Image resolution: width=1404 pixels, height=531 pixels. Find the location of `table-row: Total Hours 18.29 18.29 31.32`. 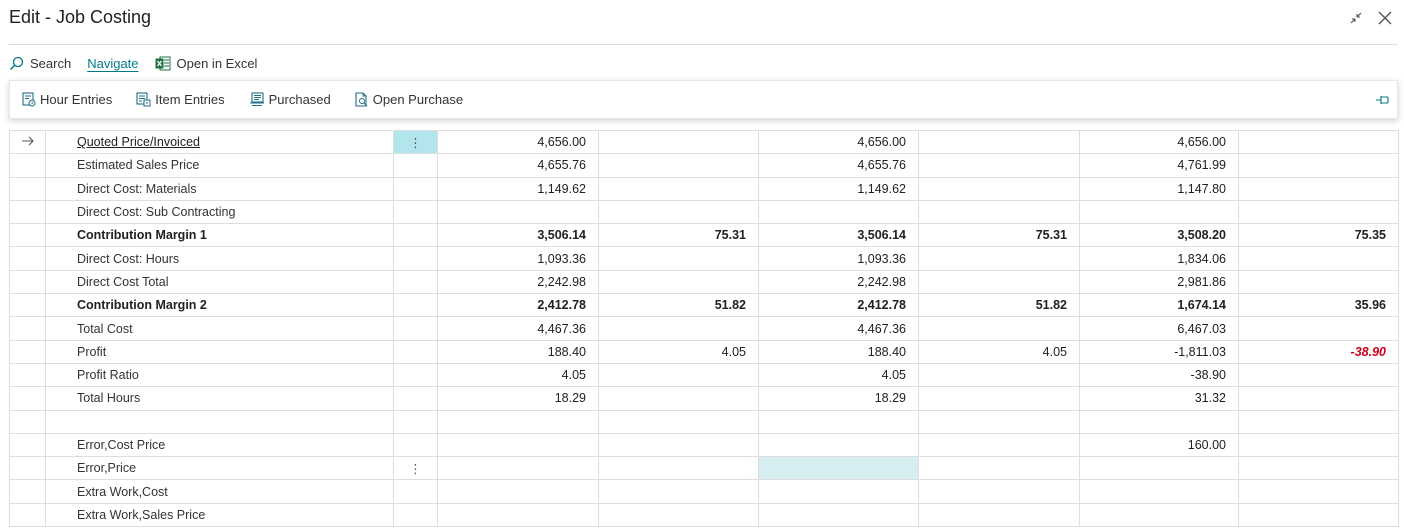

table-row: Total Hours 18.29 18.29 31.32 is located at coordinates (704, 398).